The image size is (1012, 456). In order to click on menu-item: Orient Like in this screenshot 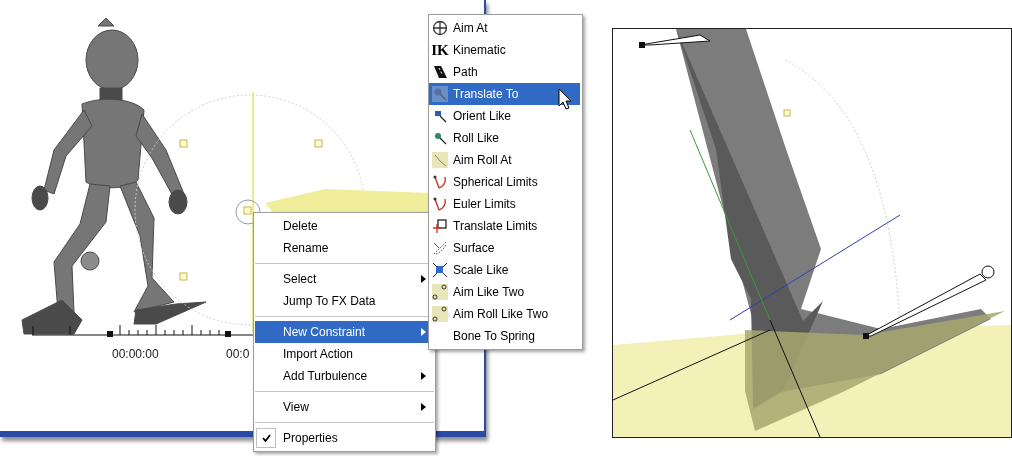, I will do `click(504, 116)`.